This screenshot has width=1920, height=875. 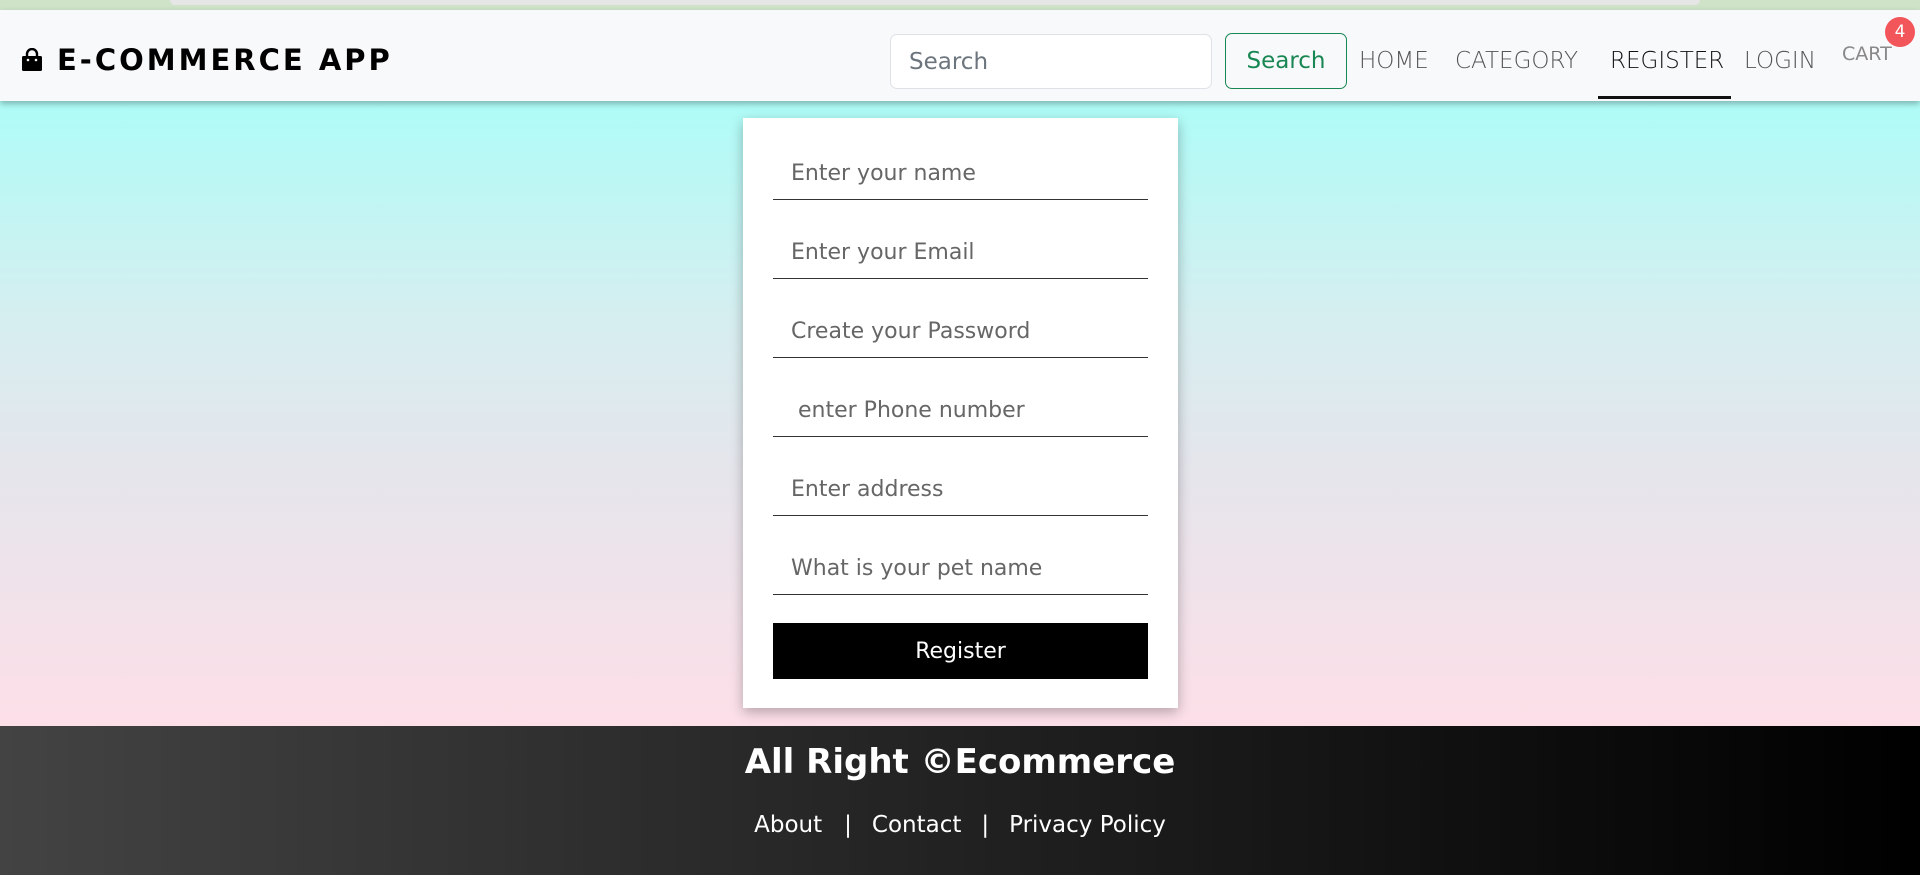 What do you see at coordinates (1516, 61) in the screenshot?
I see `nav-category: CATEGORY` at bounding box center [1516, 61].